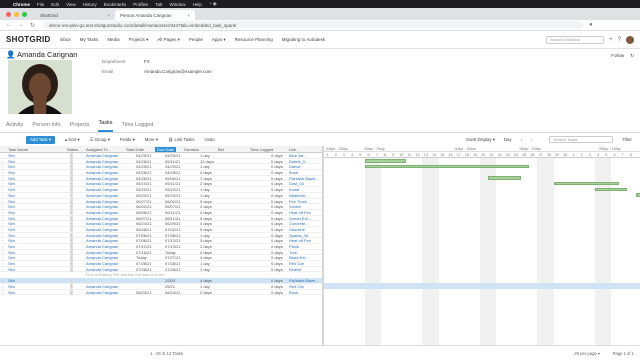 This screenshot has height=360, width=640. Describe the element at coordinates (75, 15) in the screenshot. I see `browser-tab: ShotGrid ×` at that location.